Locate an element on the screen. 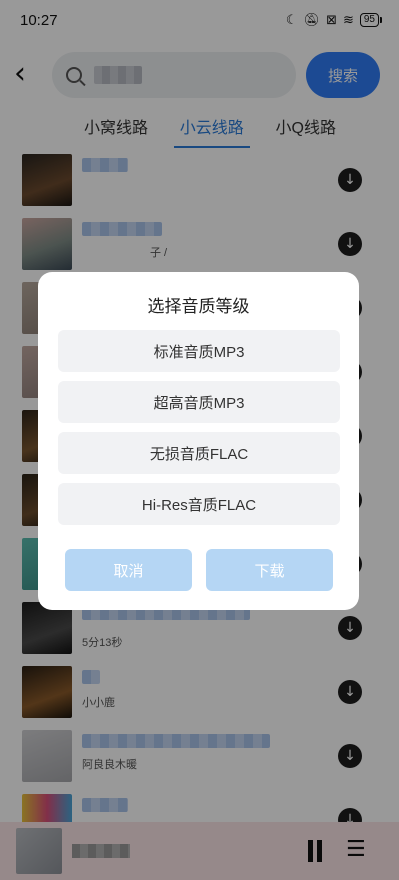 This screenshot has width=399, height=880. option-high-mp3: 超高音质MP3 is located at coordinates (199, 402).